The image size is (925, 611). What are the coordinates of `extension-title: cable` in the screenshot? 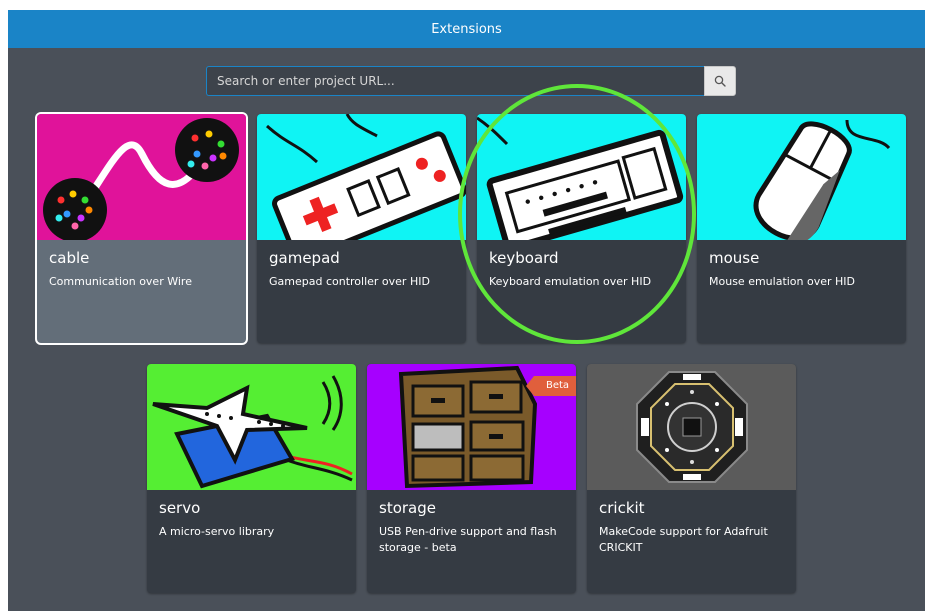 It's located at (69, 258).